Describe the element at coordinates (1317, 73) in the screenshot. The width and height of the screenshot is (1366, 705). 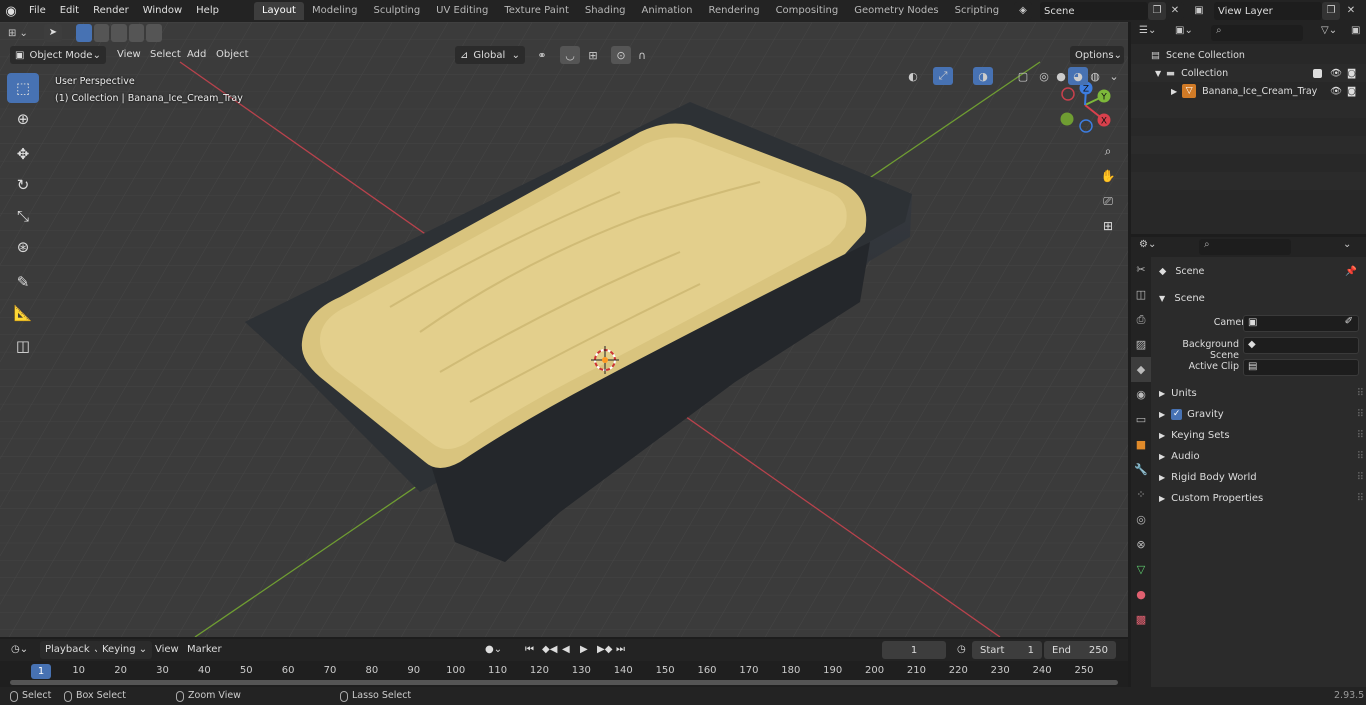
I see `exclude-checkbox` at that location.